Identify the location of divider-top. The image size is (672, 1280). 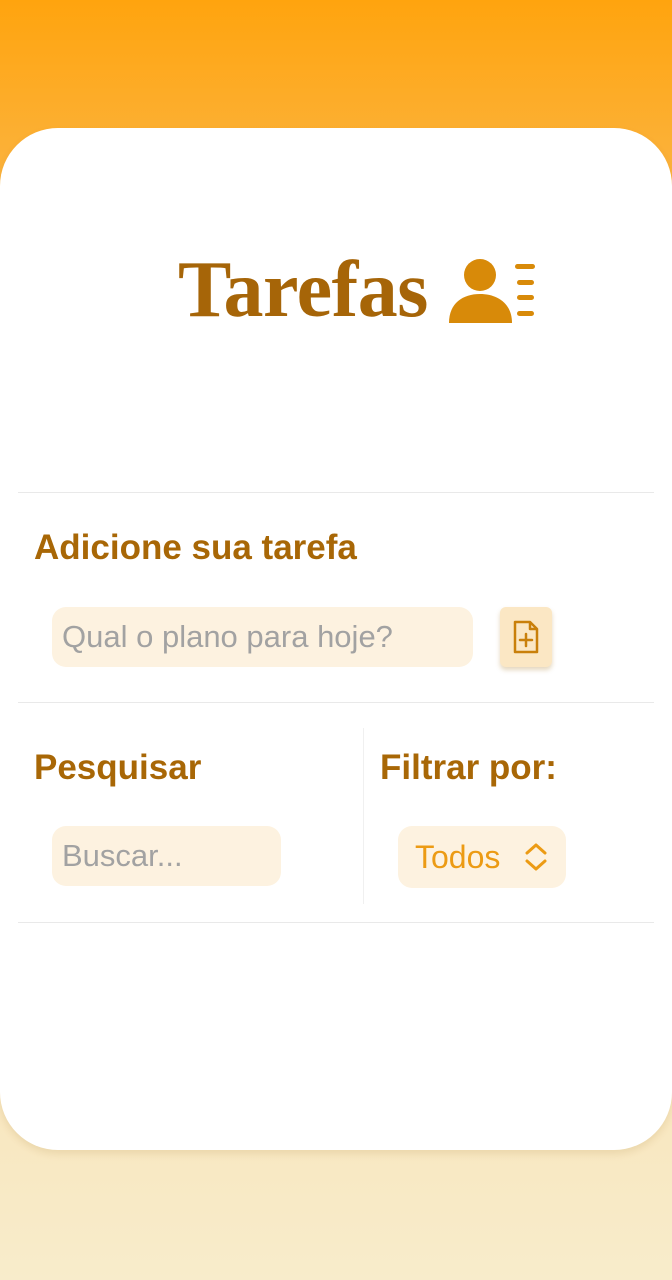
(336, 492).